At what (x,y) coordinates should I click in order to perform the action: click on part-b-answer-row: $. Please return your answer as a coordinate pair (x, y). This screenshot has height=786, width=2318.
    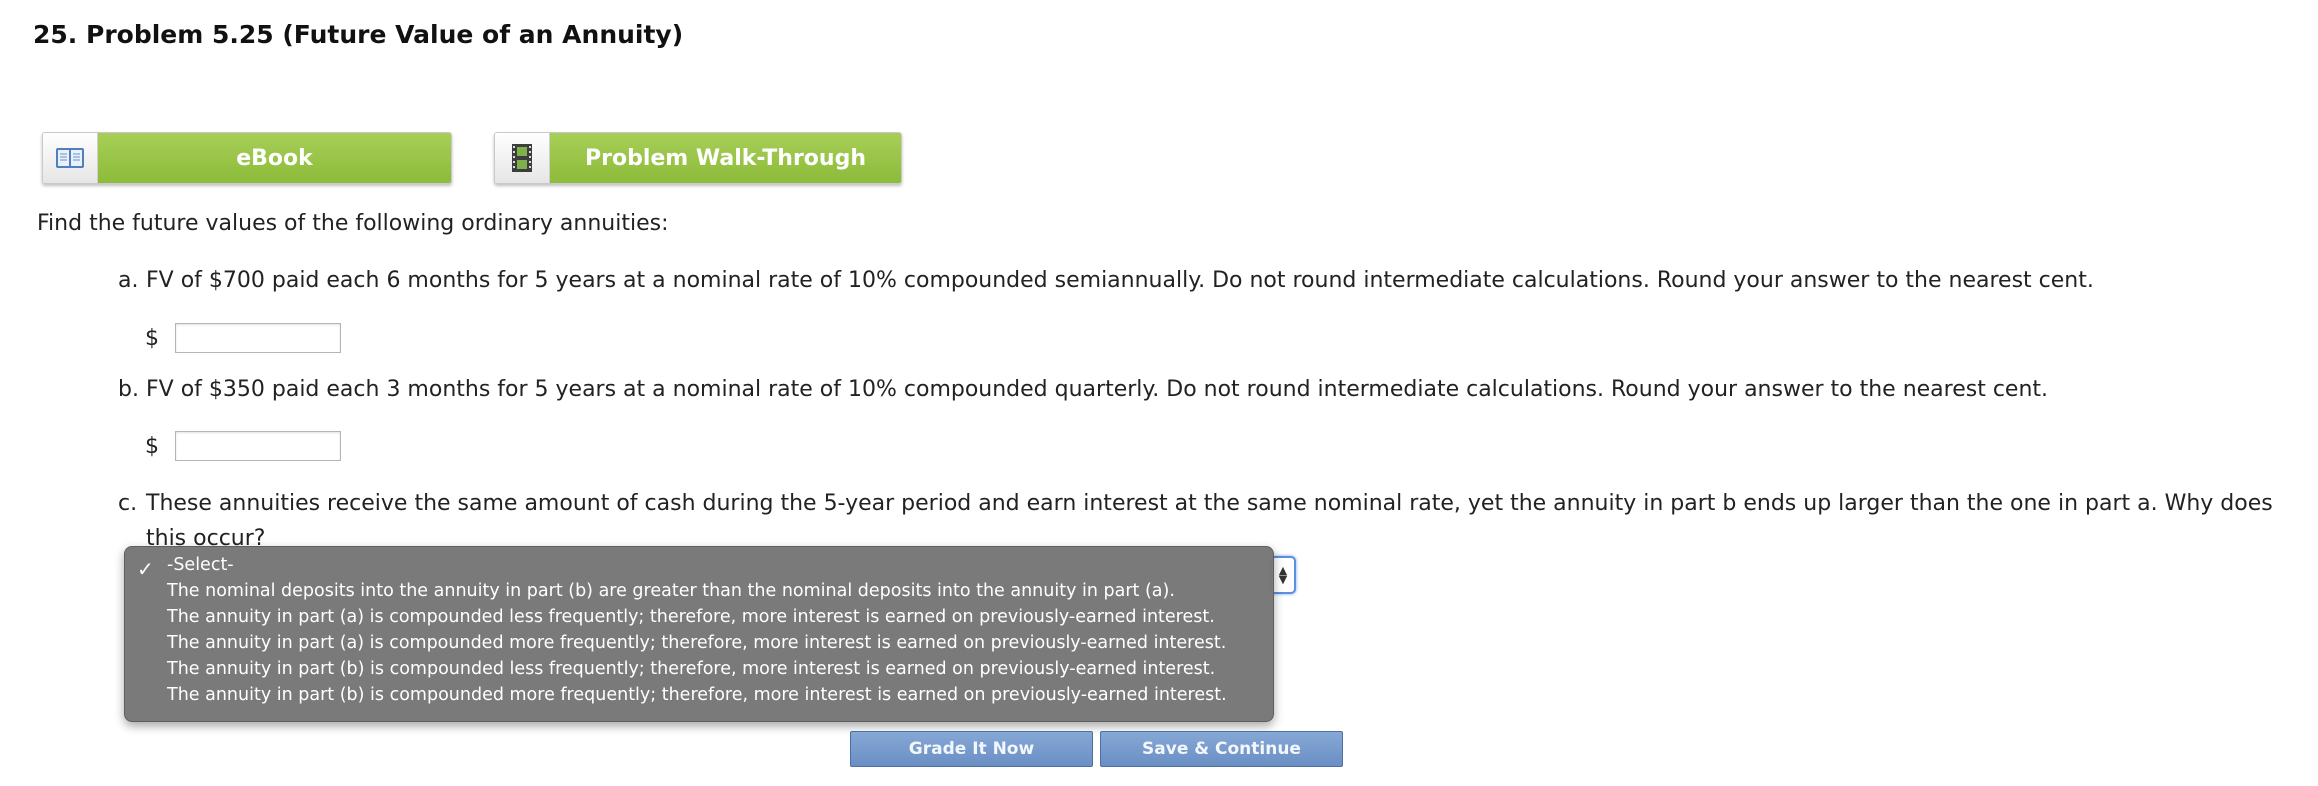
    Looking at the image, I should click on (243, 446).